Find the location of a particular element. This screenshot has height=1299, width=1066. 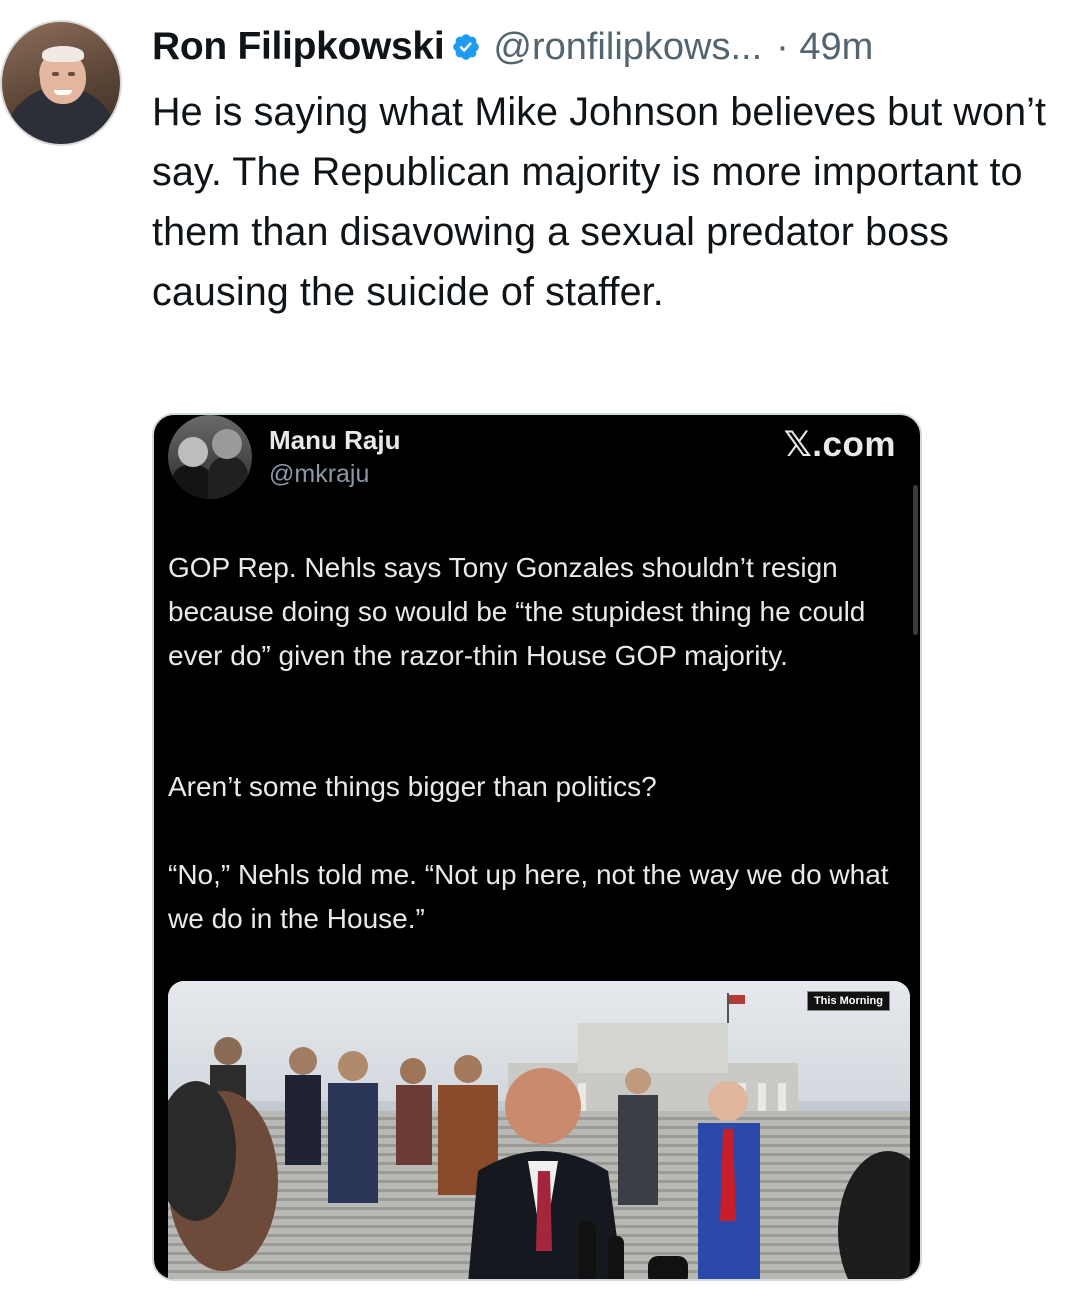

verified-badge-icon is located at coordinates (466, 47).